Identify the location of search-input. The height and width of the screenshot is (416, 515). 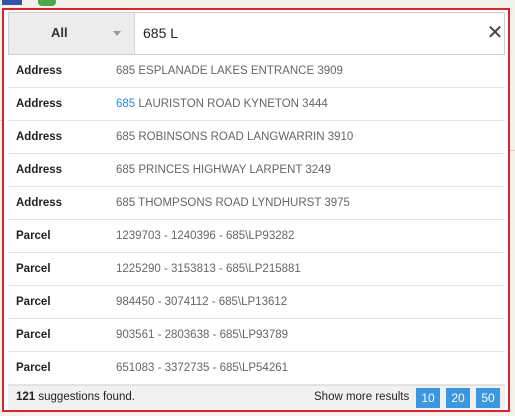
(308, 33).